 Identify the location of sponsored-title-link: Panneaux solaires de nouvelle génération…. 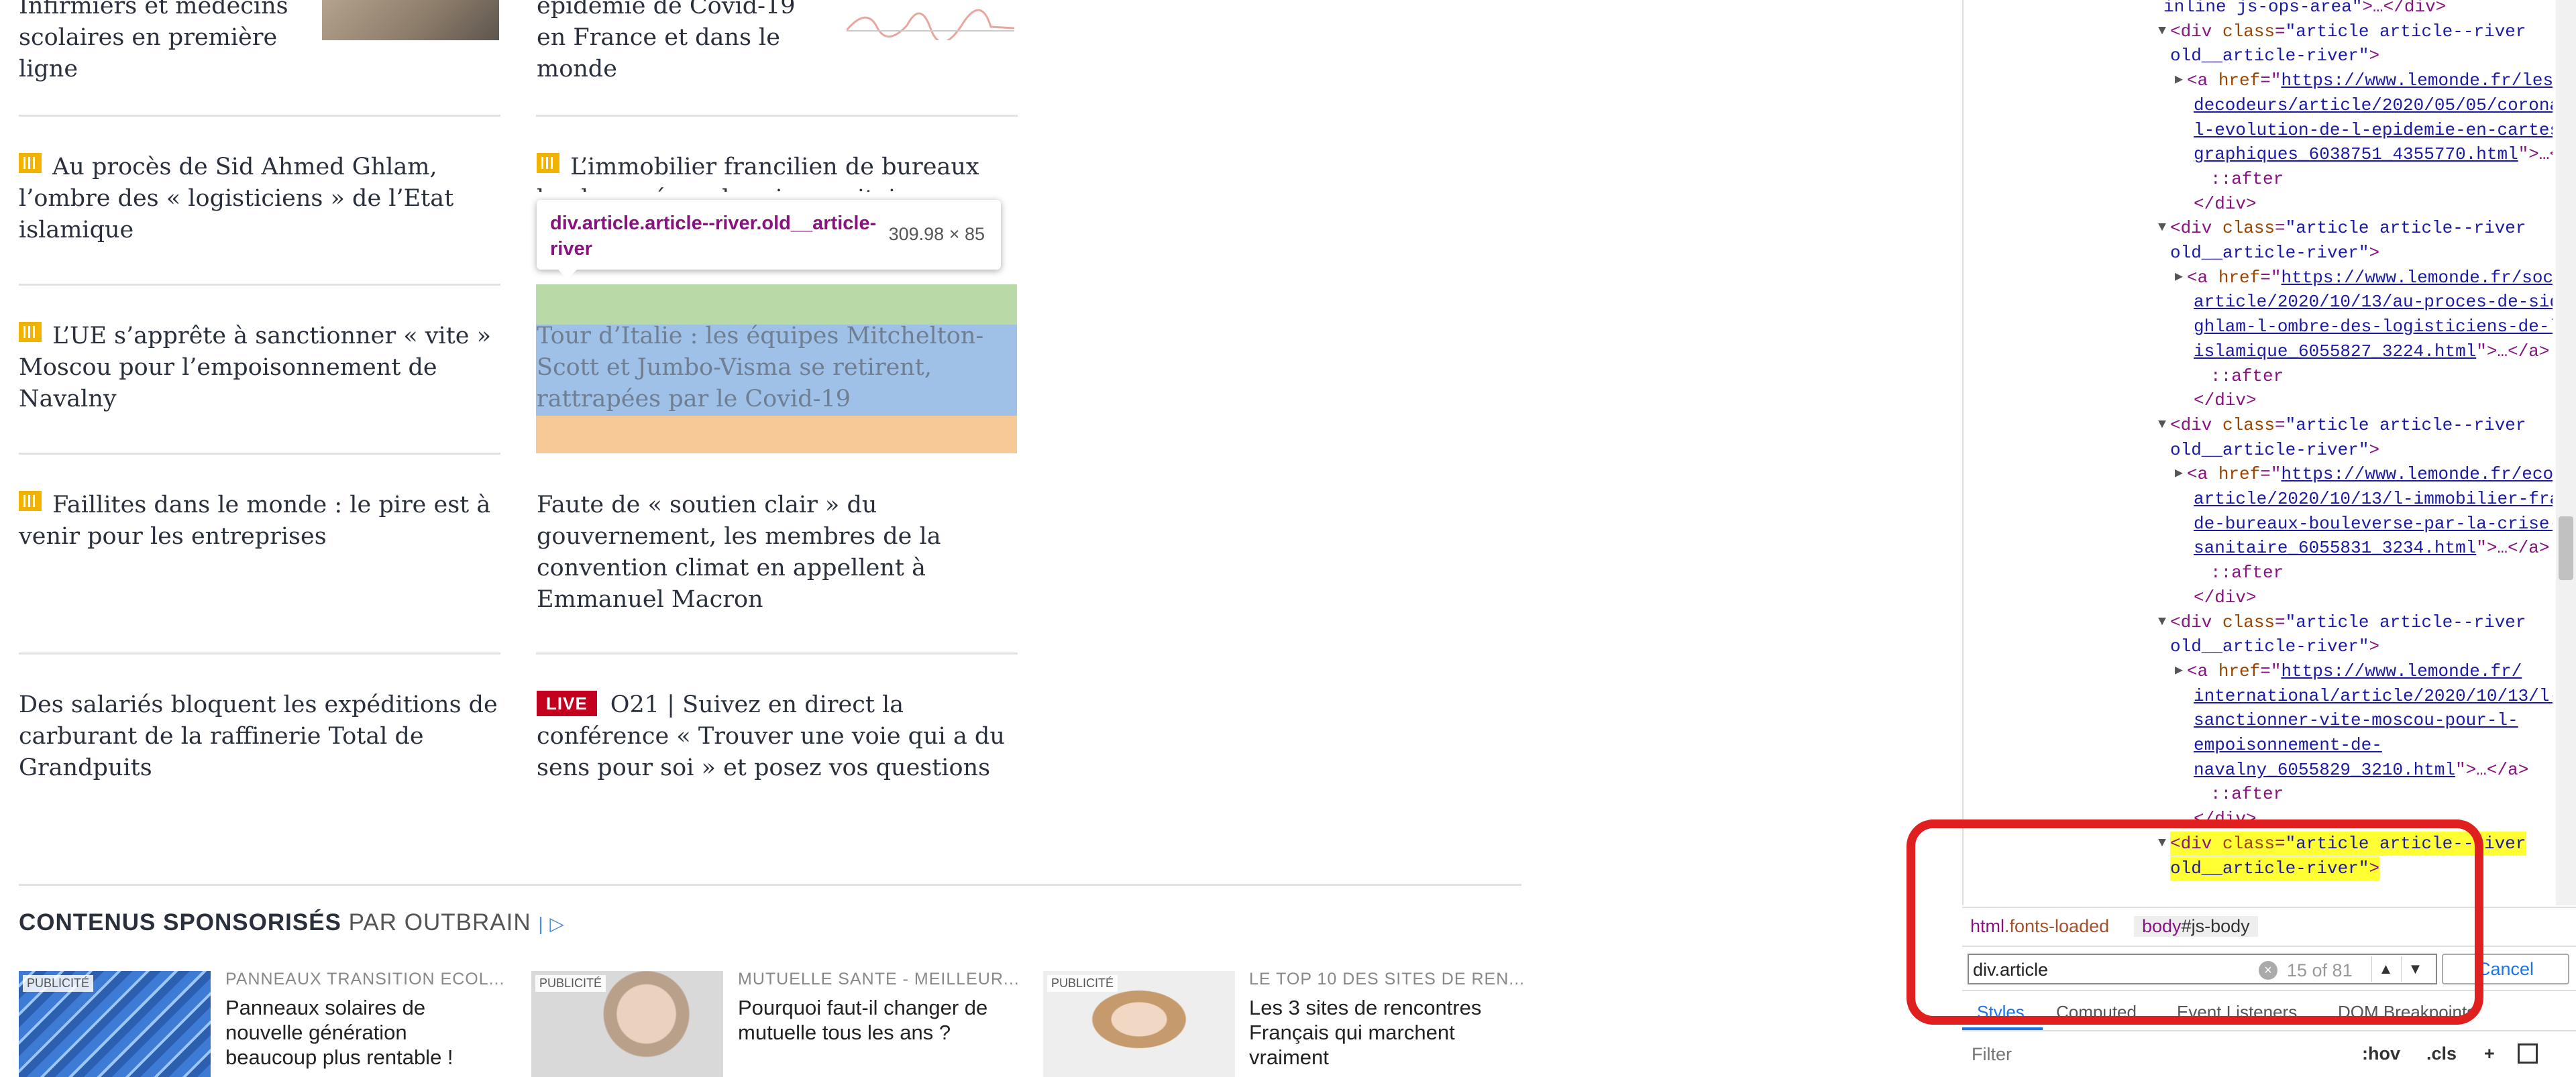
(359, 1032).